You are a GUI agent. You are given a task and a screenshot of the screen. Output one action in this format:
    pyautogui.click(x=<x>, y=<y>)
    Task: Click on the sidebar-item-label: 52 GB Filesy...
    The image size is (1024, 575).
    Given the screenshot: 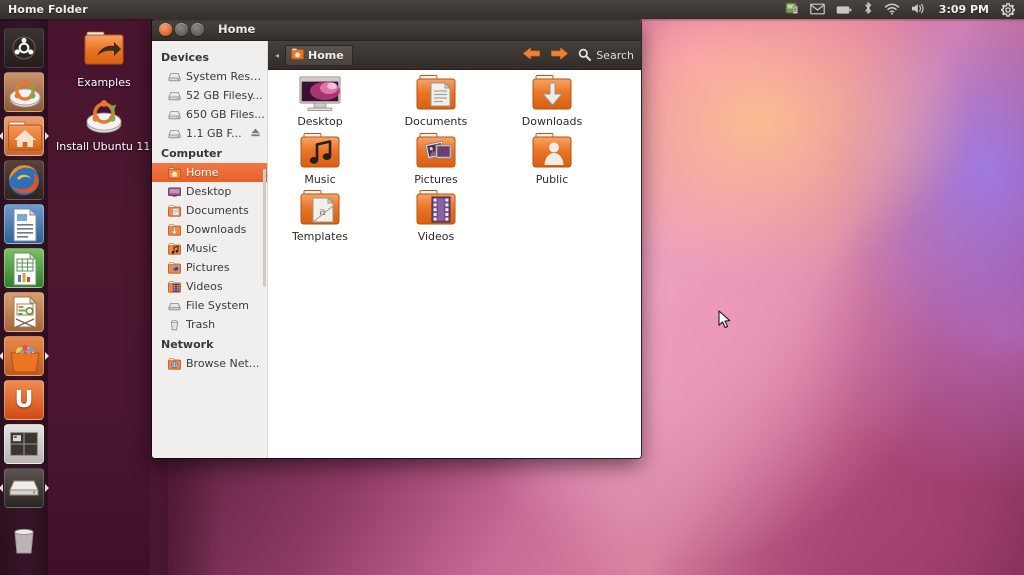 What is the action you would take?
    pyautogui.click(x=224, y=95)
    